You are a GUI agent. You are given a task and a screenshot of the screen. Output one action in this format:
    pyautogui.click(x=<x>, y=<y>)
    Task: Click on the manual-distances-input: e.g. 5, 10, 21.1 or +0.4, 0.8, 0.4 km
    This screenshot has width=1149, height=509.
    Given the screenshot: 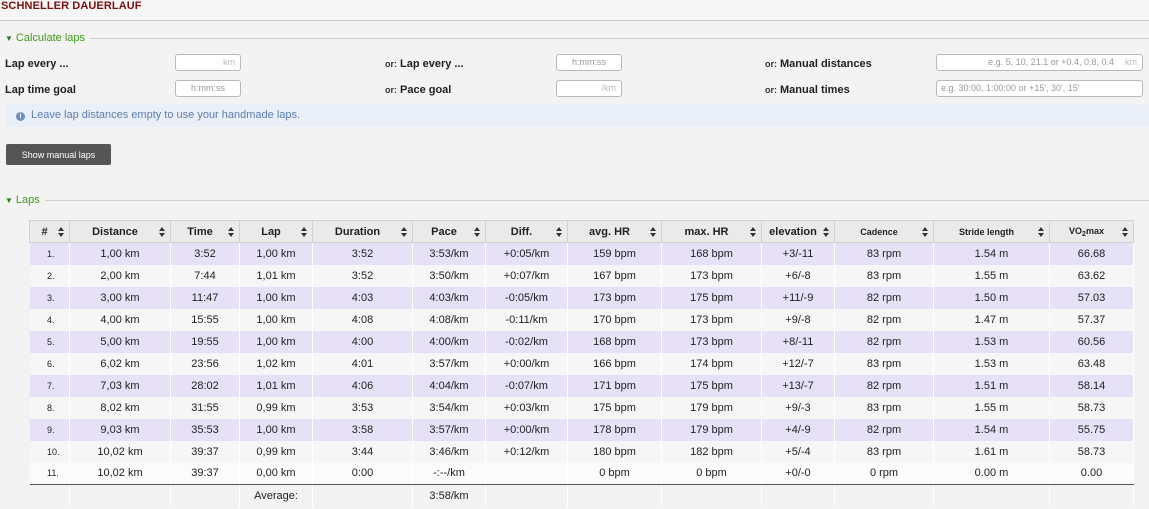 What is the action you would take?
    pyautogui.click(x=1039, y=62)
    